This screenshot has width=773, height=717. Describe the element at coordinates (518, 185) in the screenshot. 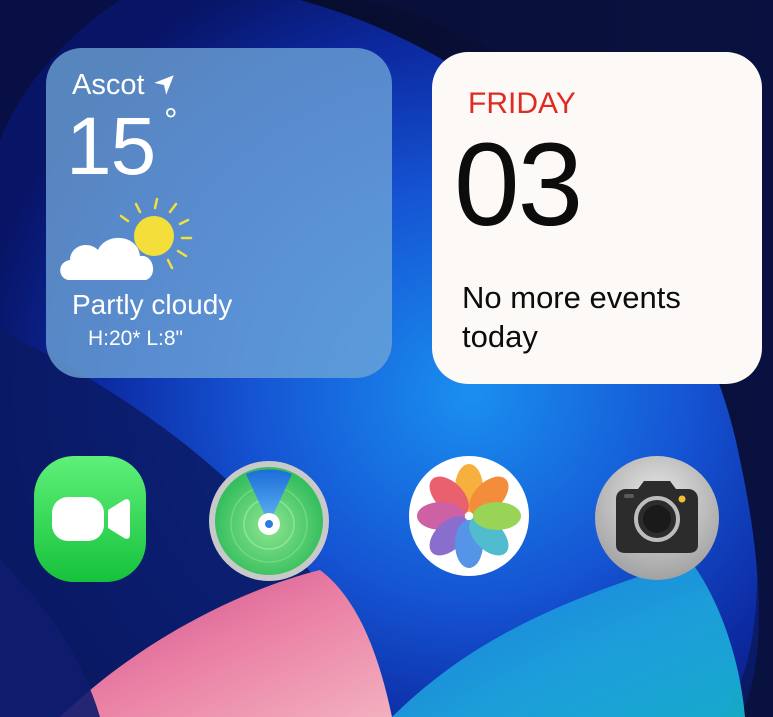

I see `calendar-date-number: 03` at that location.